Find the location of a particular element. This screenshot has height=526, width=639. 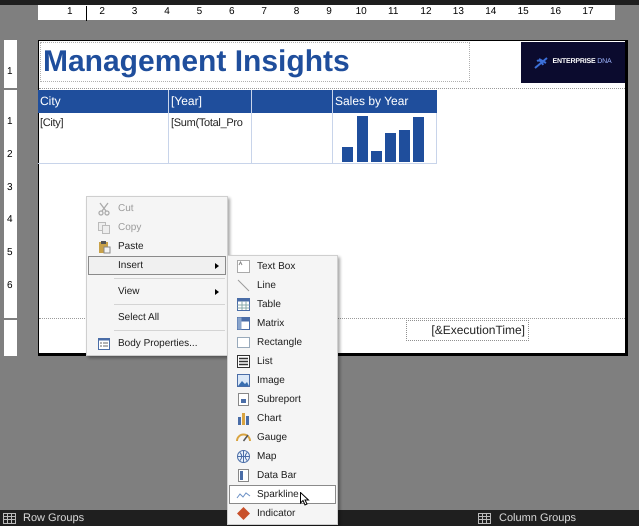

report-title: Management Insights is located at coordinates (255, 62).